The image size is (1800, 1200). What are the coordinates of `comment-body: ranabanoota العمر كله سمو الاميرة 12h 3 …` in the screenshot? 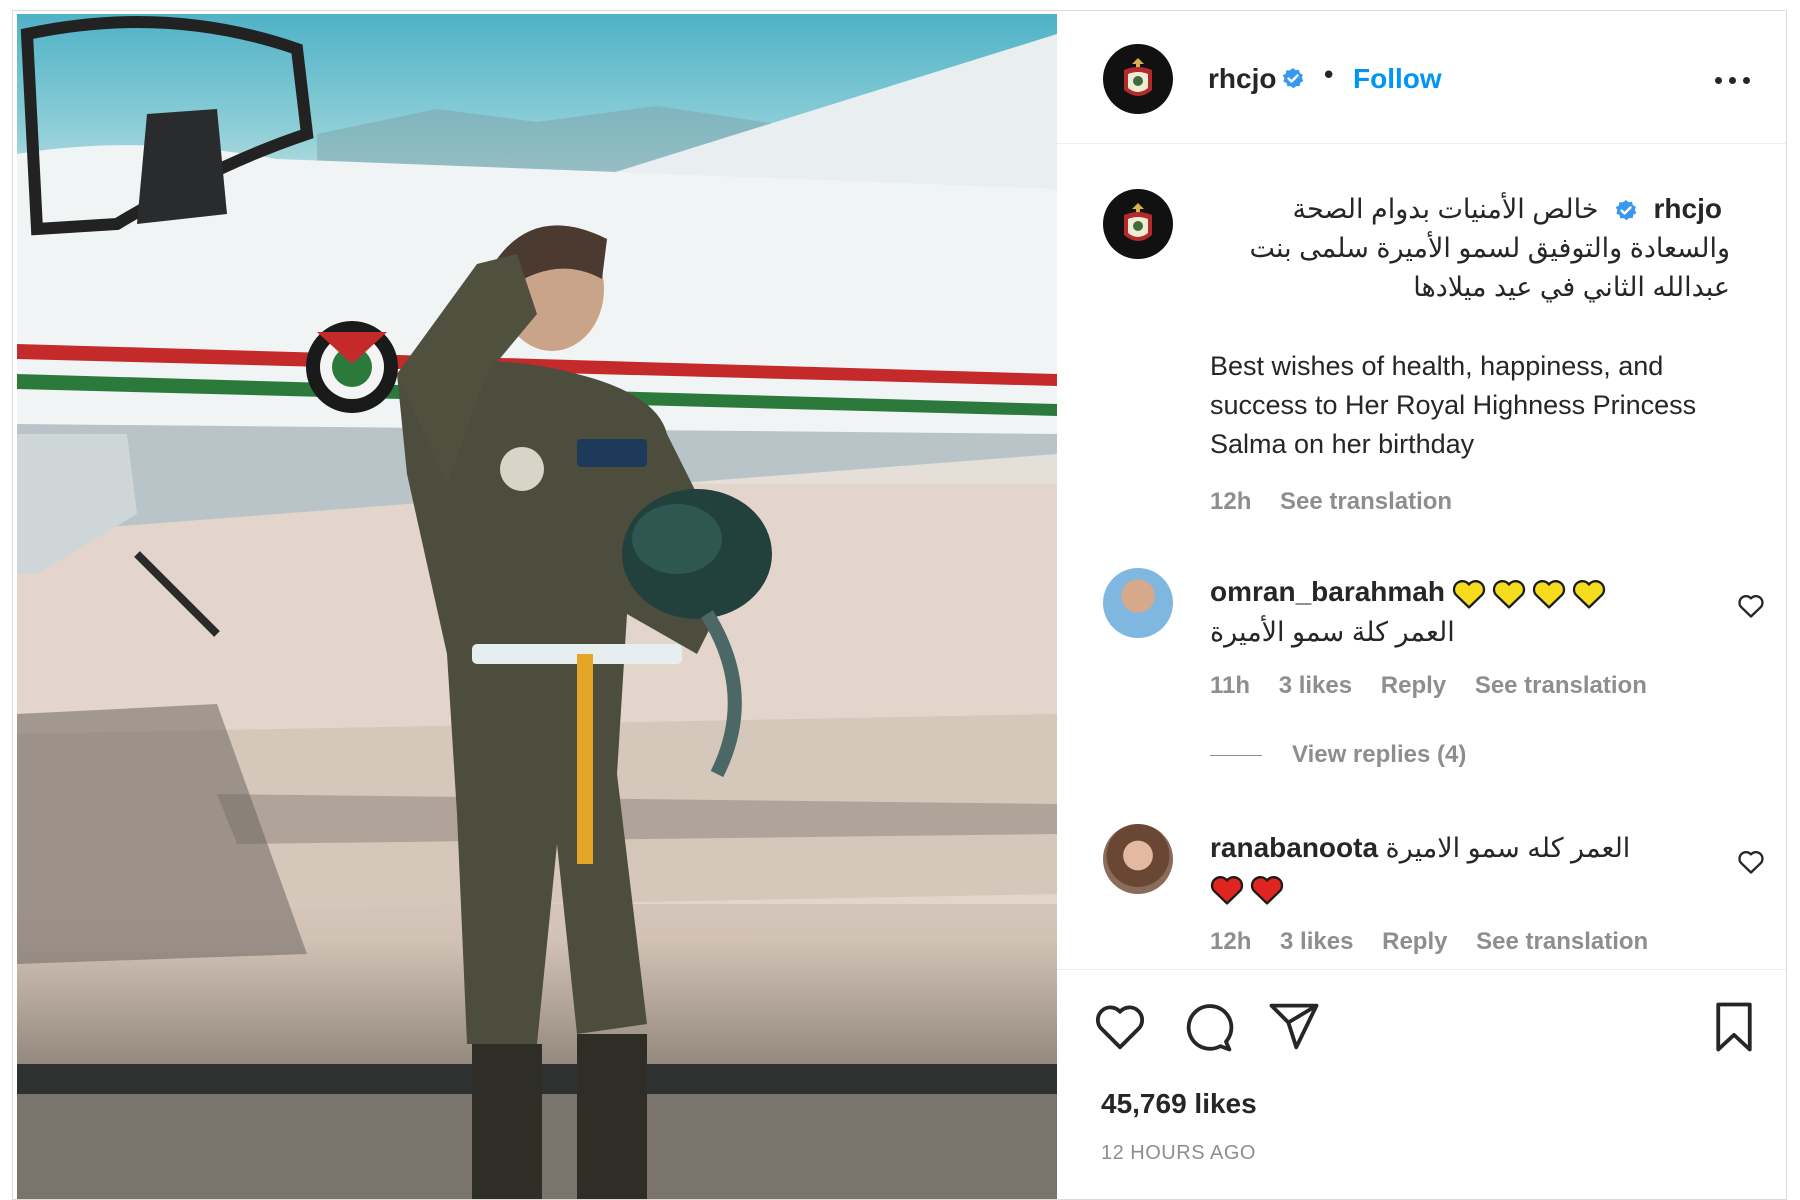 It's located at (1450, 895).